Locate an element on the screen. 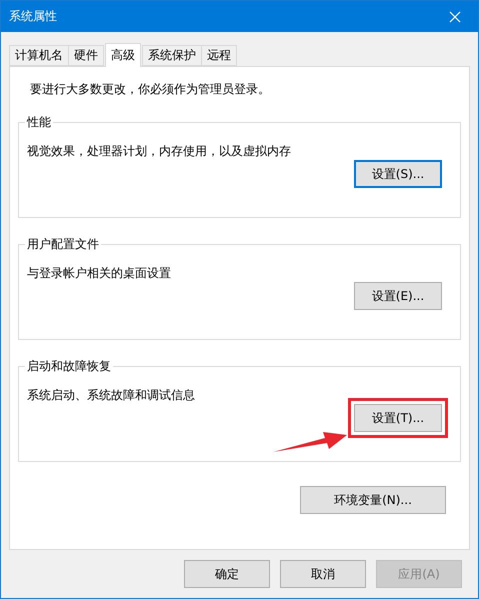  tab: 高级 is located at coordinates (123, 55).